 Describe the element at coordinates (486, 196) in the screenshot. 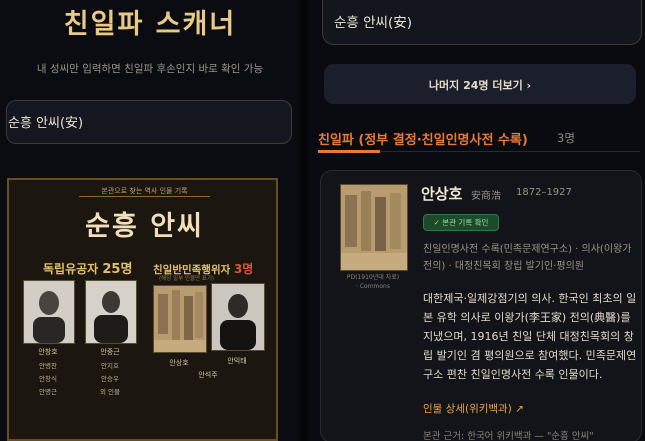

I see `person-hanja: 安商浩` at that location.